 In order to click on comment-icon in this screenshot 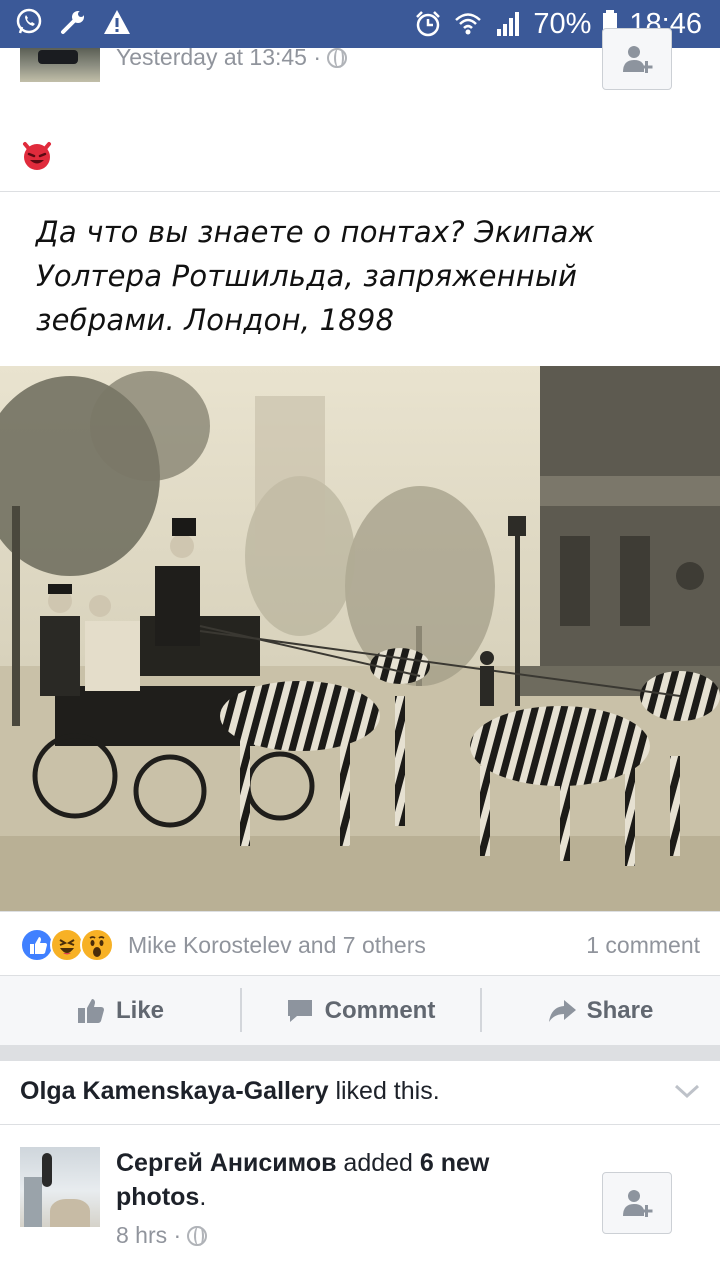, I will do `click(299, 1010)`.